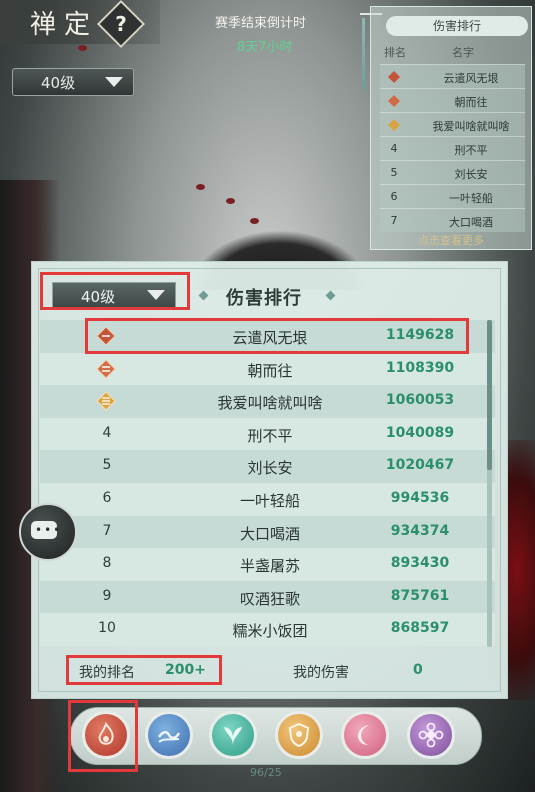  I want to click on ranking-row: 8 半盏屠苏 893430, so click(267, 564).